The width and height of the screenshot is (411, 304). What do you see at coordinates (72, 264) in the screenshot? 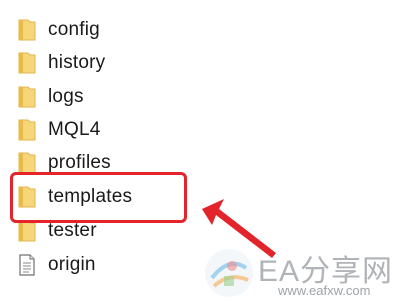
I see `file-label: origin` at bounding box center [72, 264].